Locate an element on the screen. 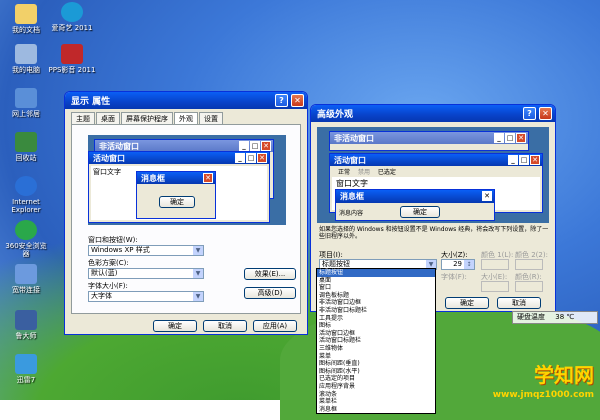 The height and width of the screenshot is (420, 600). desktop-icon-iqiyi: 爱奇艺 2011 is located at coordinates (72, 17).